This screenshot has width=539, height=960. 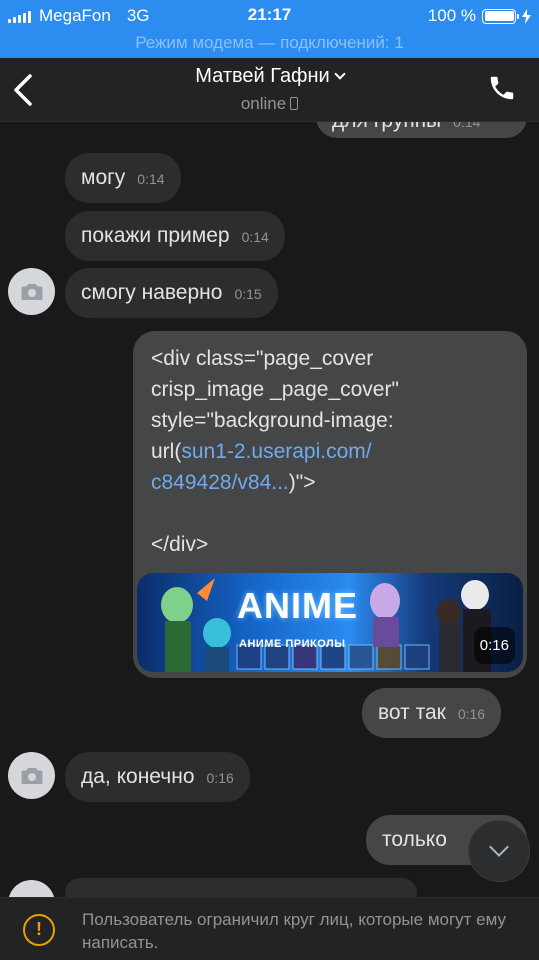 I want to click on code-line: style="background-image:, so click(x=272, y=420).